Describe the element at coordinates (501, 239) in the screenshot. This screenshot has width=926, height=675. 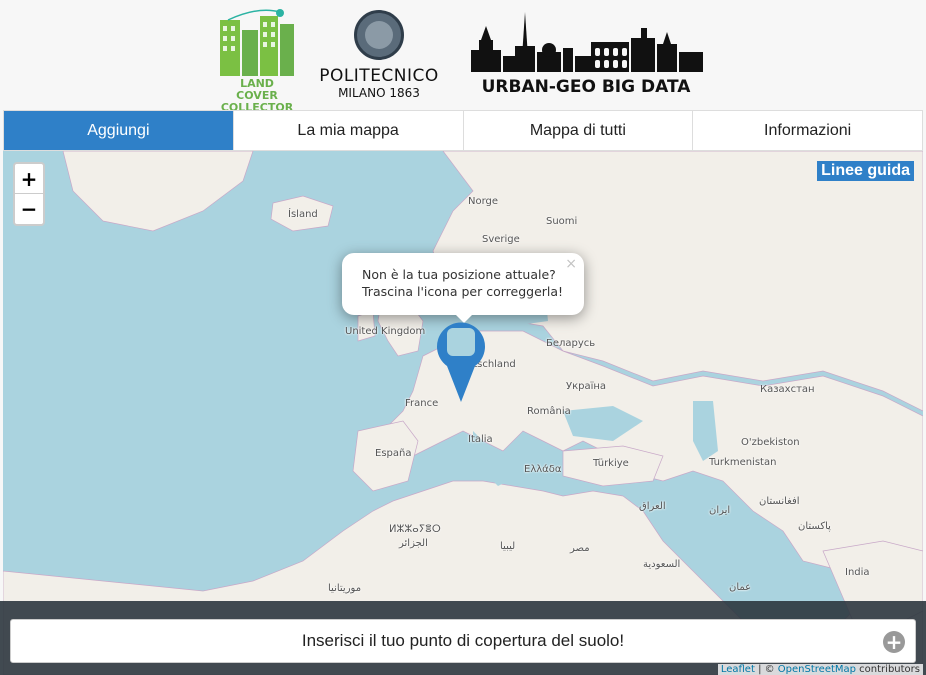
I see `map-label-sverige: Sverige` at that location.